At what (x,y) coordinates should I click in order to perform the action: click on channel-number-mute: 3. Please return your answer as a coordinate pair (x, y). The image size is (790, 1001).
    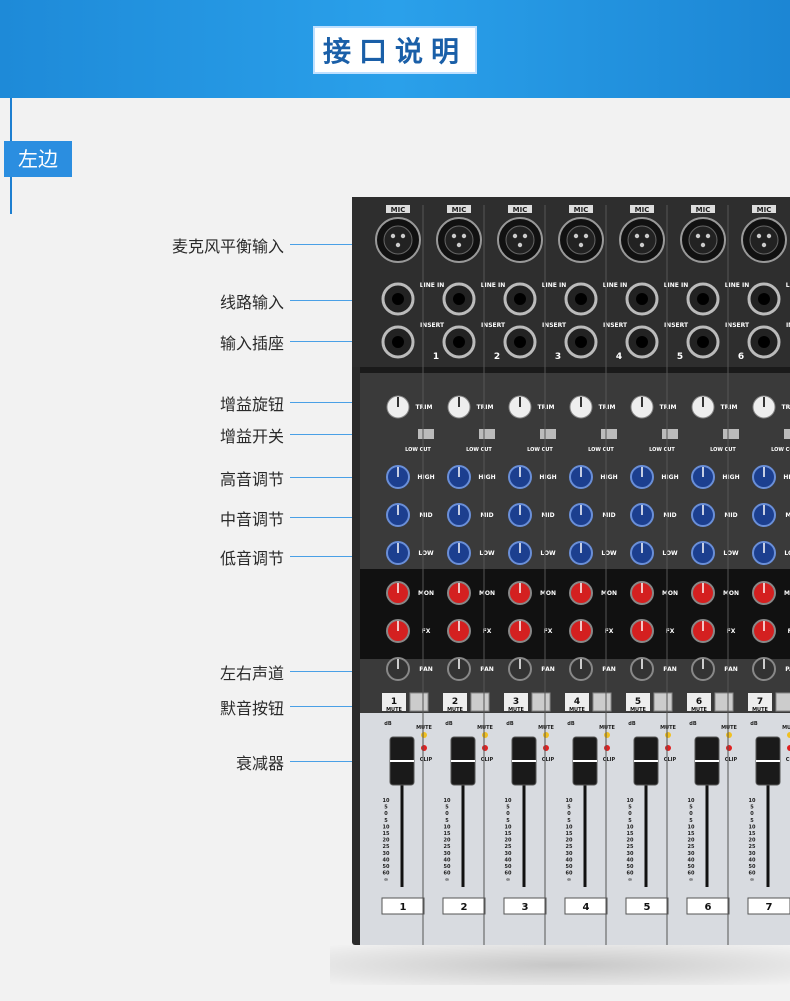
    Looking at the image, I should click on (516, 702).